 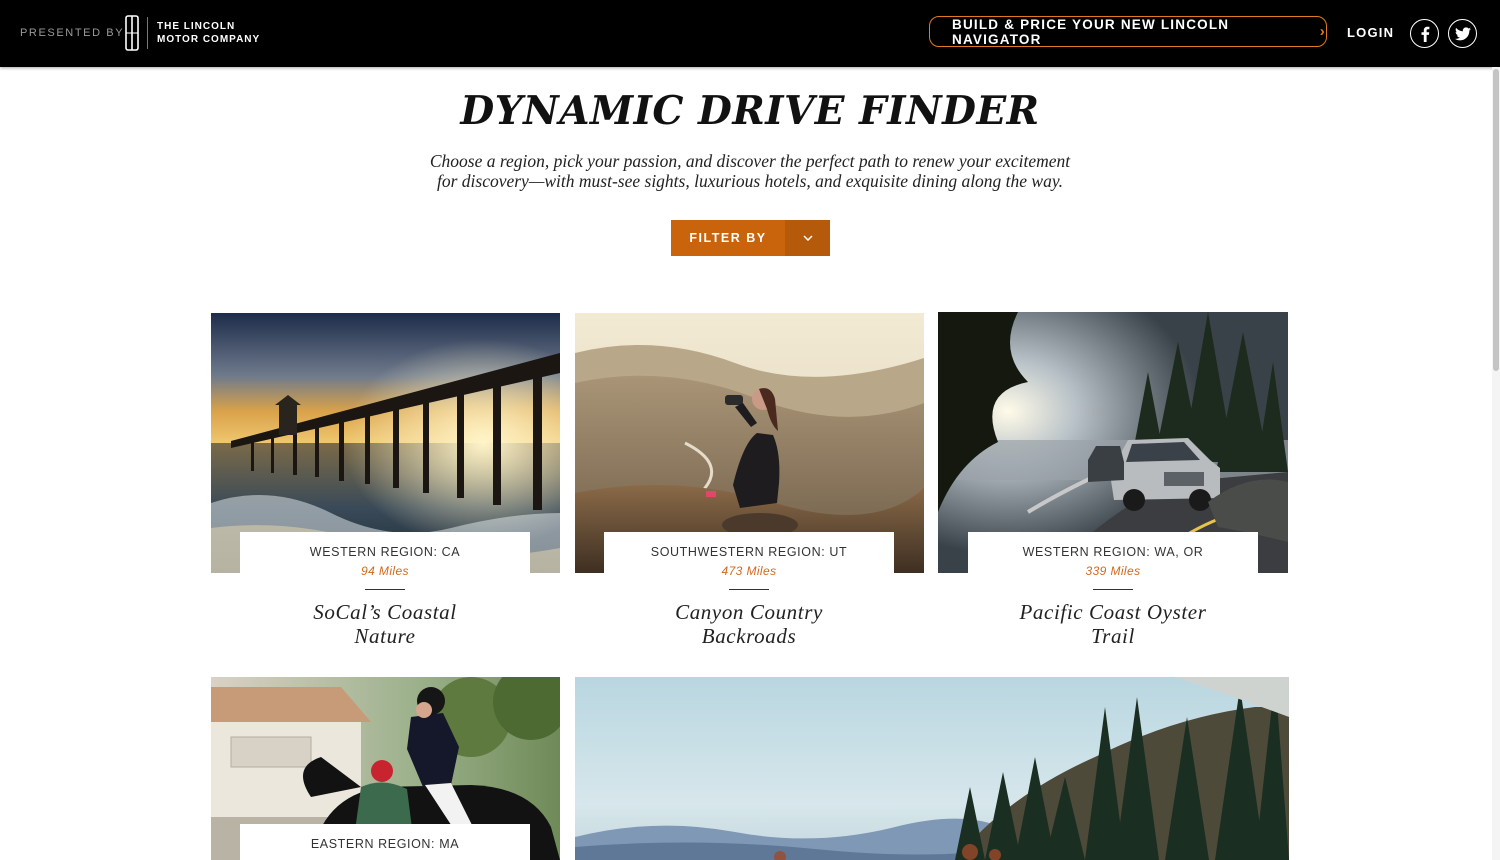 What do you see at coordinates (1370, 32) in the screenshot?
I see `login-link: LOGIN` at bounding box center [1370, 32].